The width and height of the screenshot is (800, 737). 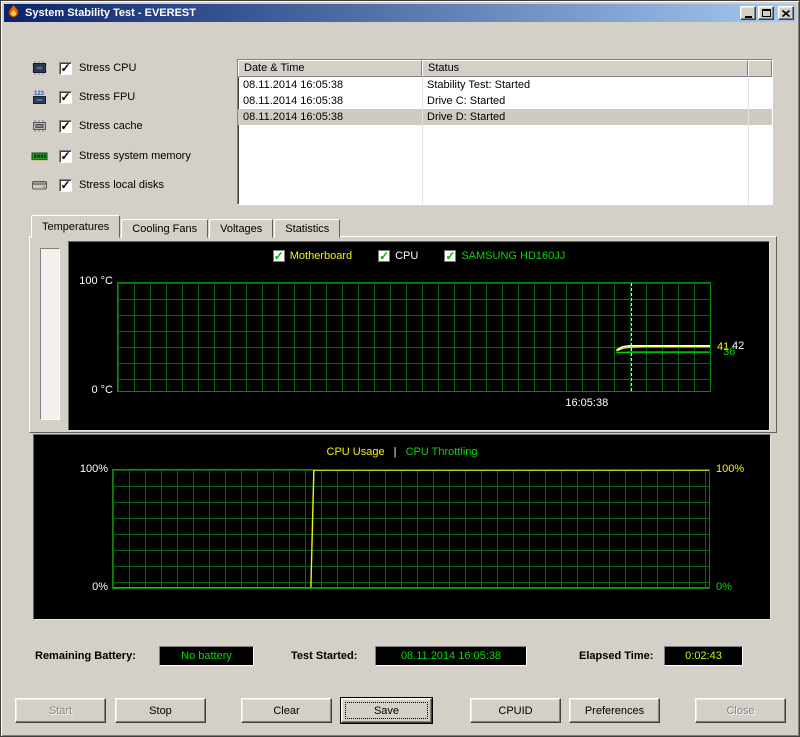 I want to click on maximize-button, so click(x=766, y=13).